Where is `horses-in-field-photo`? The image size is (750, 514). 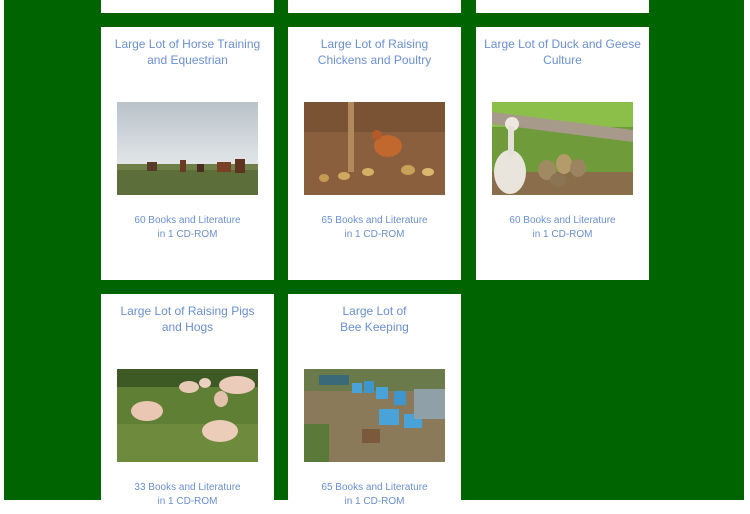
horses-in-field-photo is located at coordinates (187, 148).